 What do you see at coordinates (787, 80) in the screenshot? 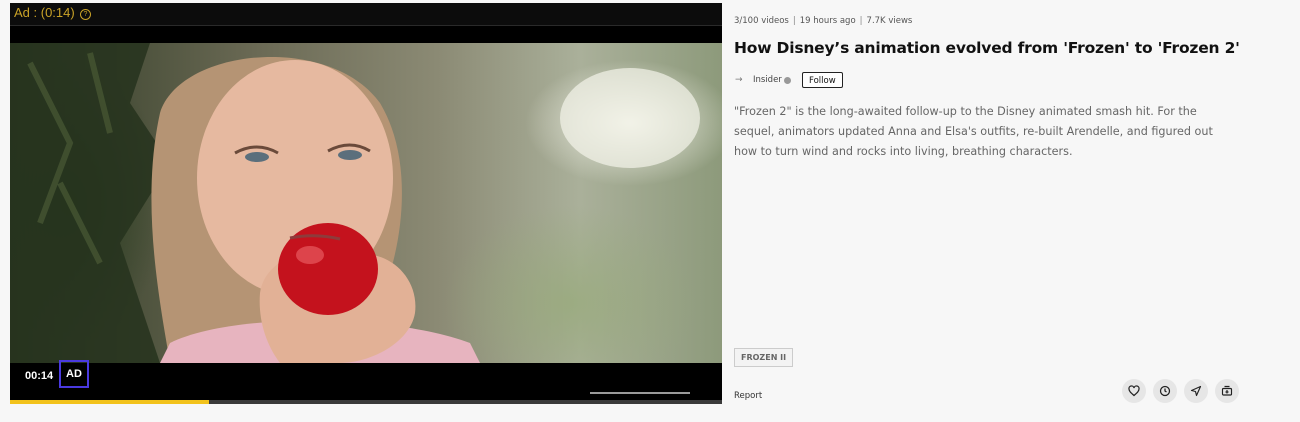
I see `verified-icon` at bounding box center [787, 80].